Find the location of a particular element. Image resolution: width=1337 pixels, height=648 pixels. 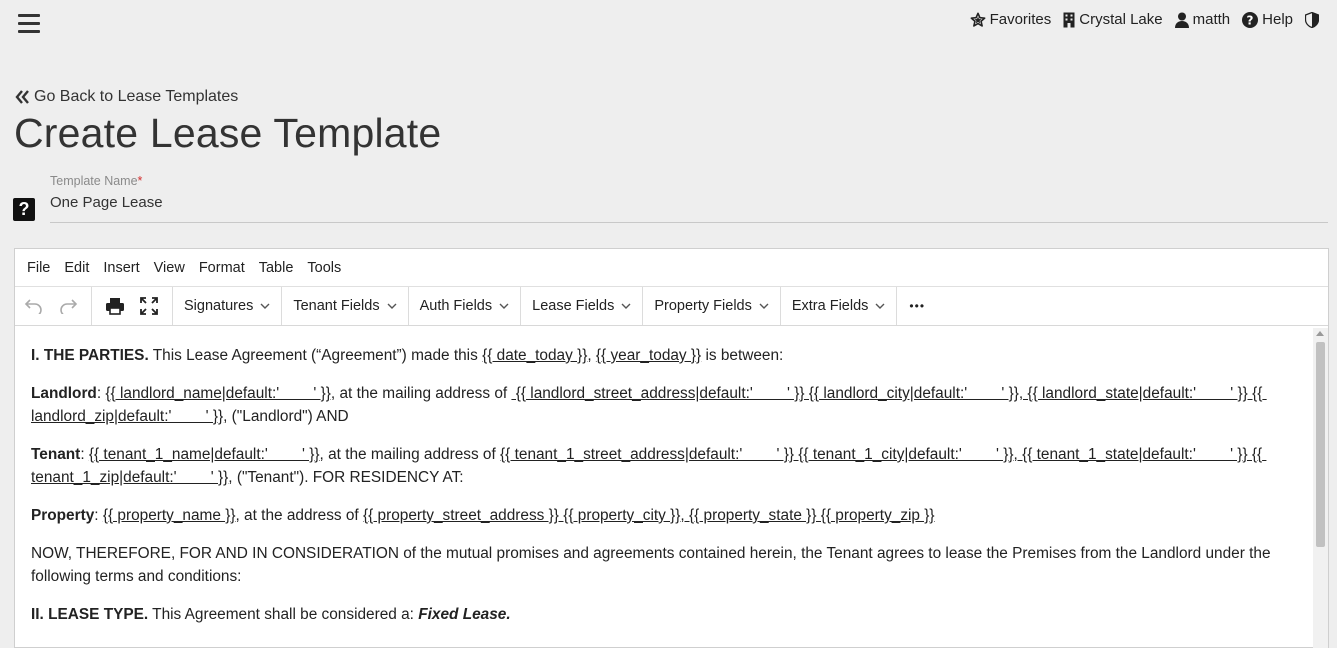

question-circle-icon: ? is located at coordinates (1250, 19).